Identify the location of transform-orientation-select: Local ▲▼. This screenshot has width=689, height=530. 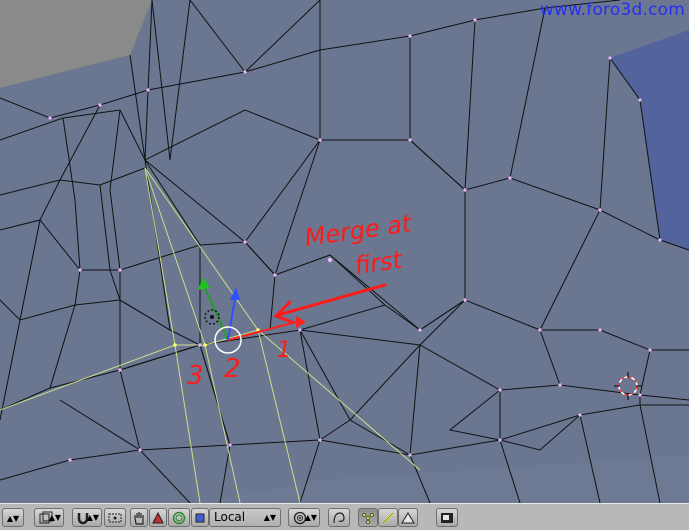
(245, 517).